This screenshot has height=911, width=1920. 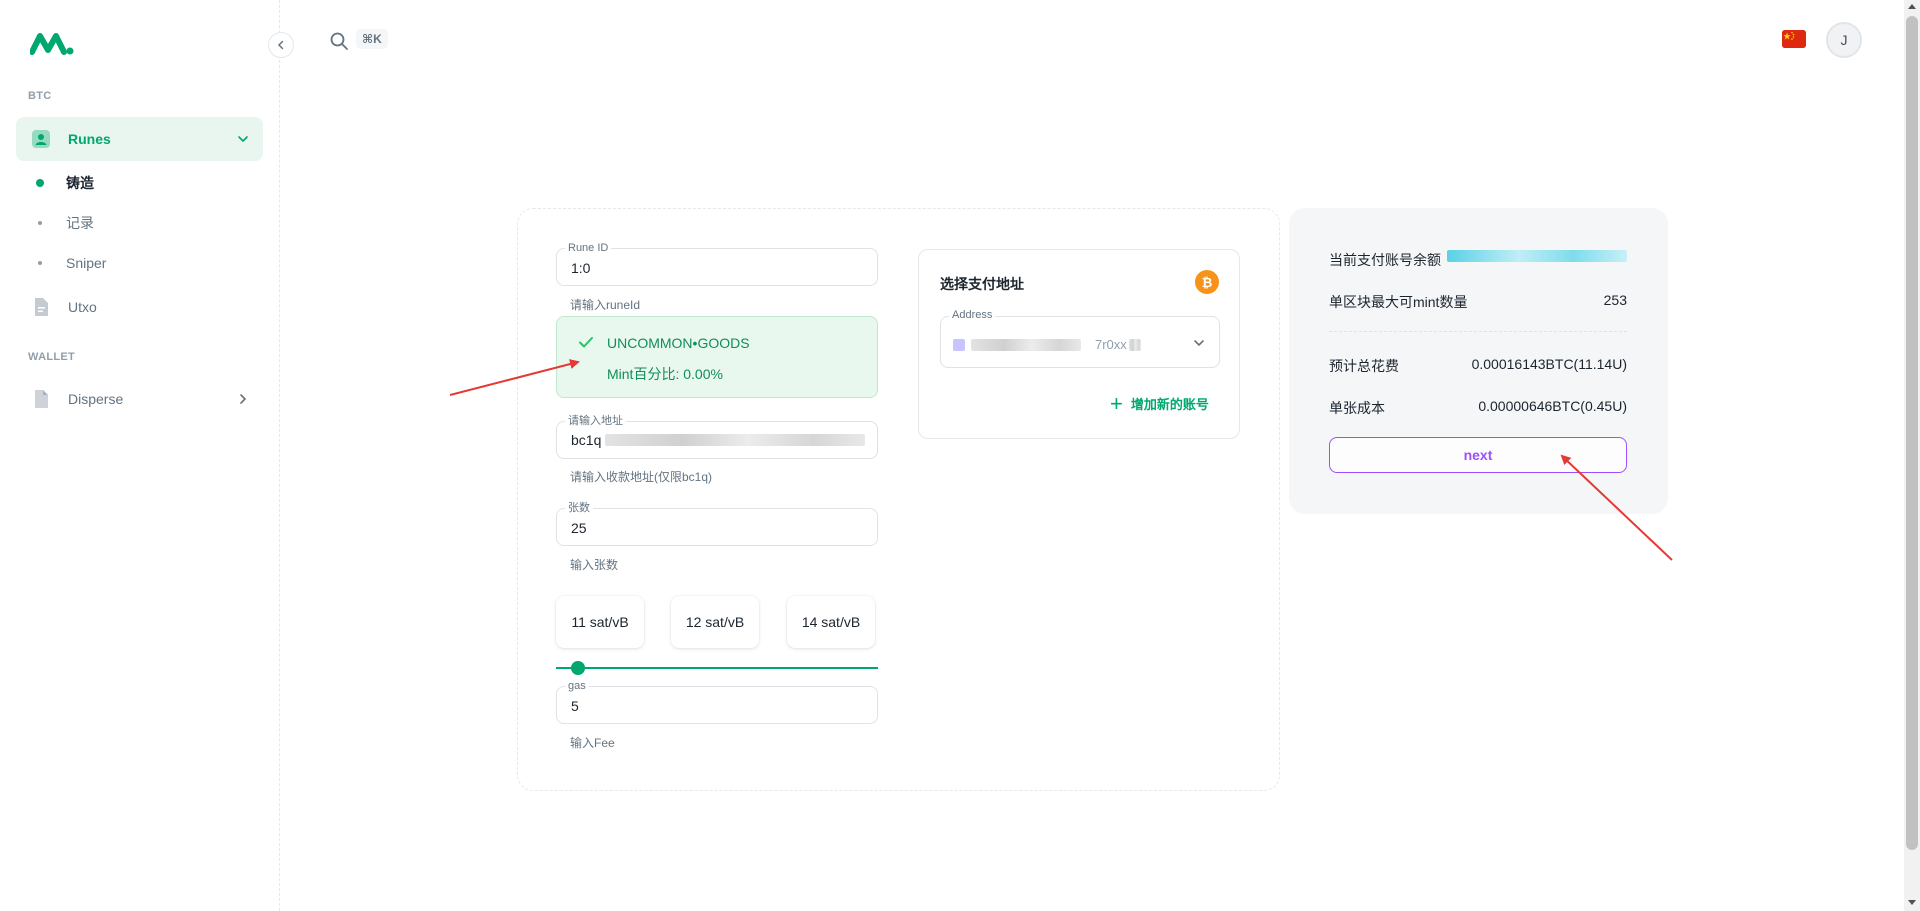 What do you see at coordinates (717, 668) in the screenshot?
I see `fee-slider-track` at bounding box center [717, 668].